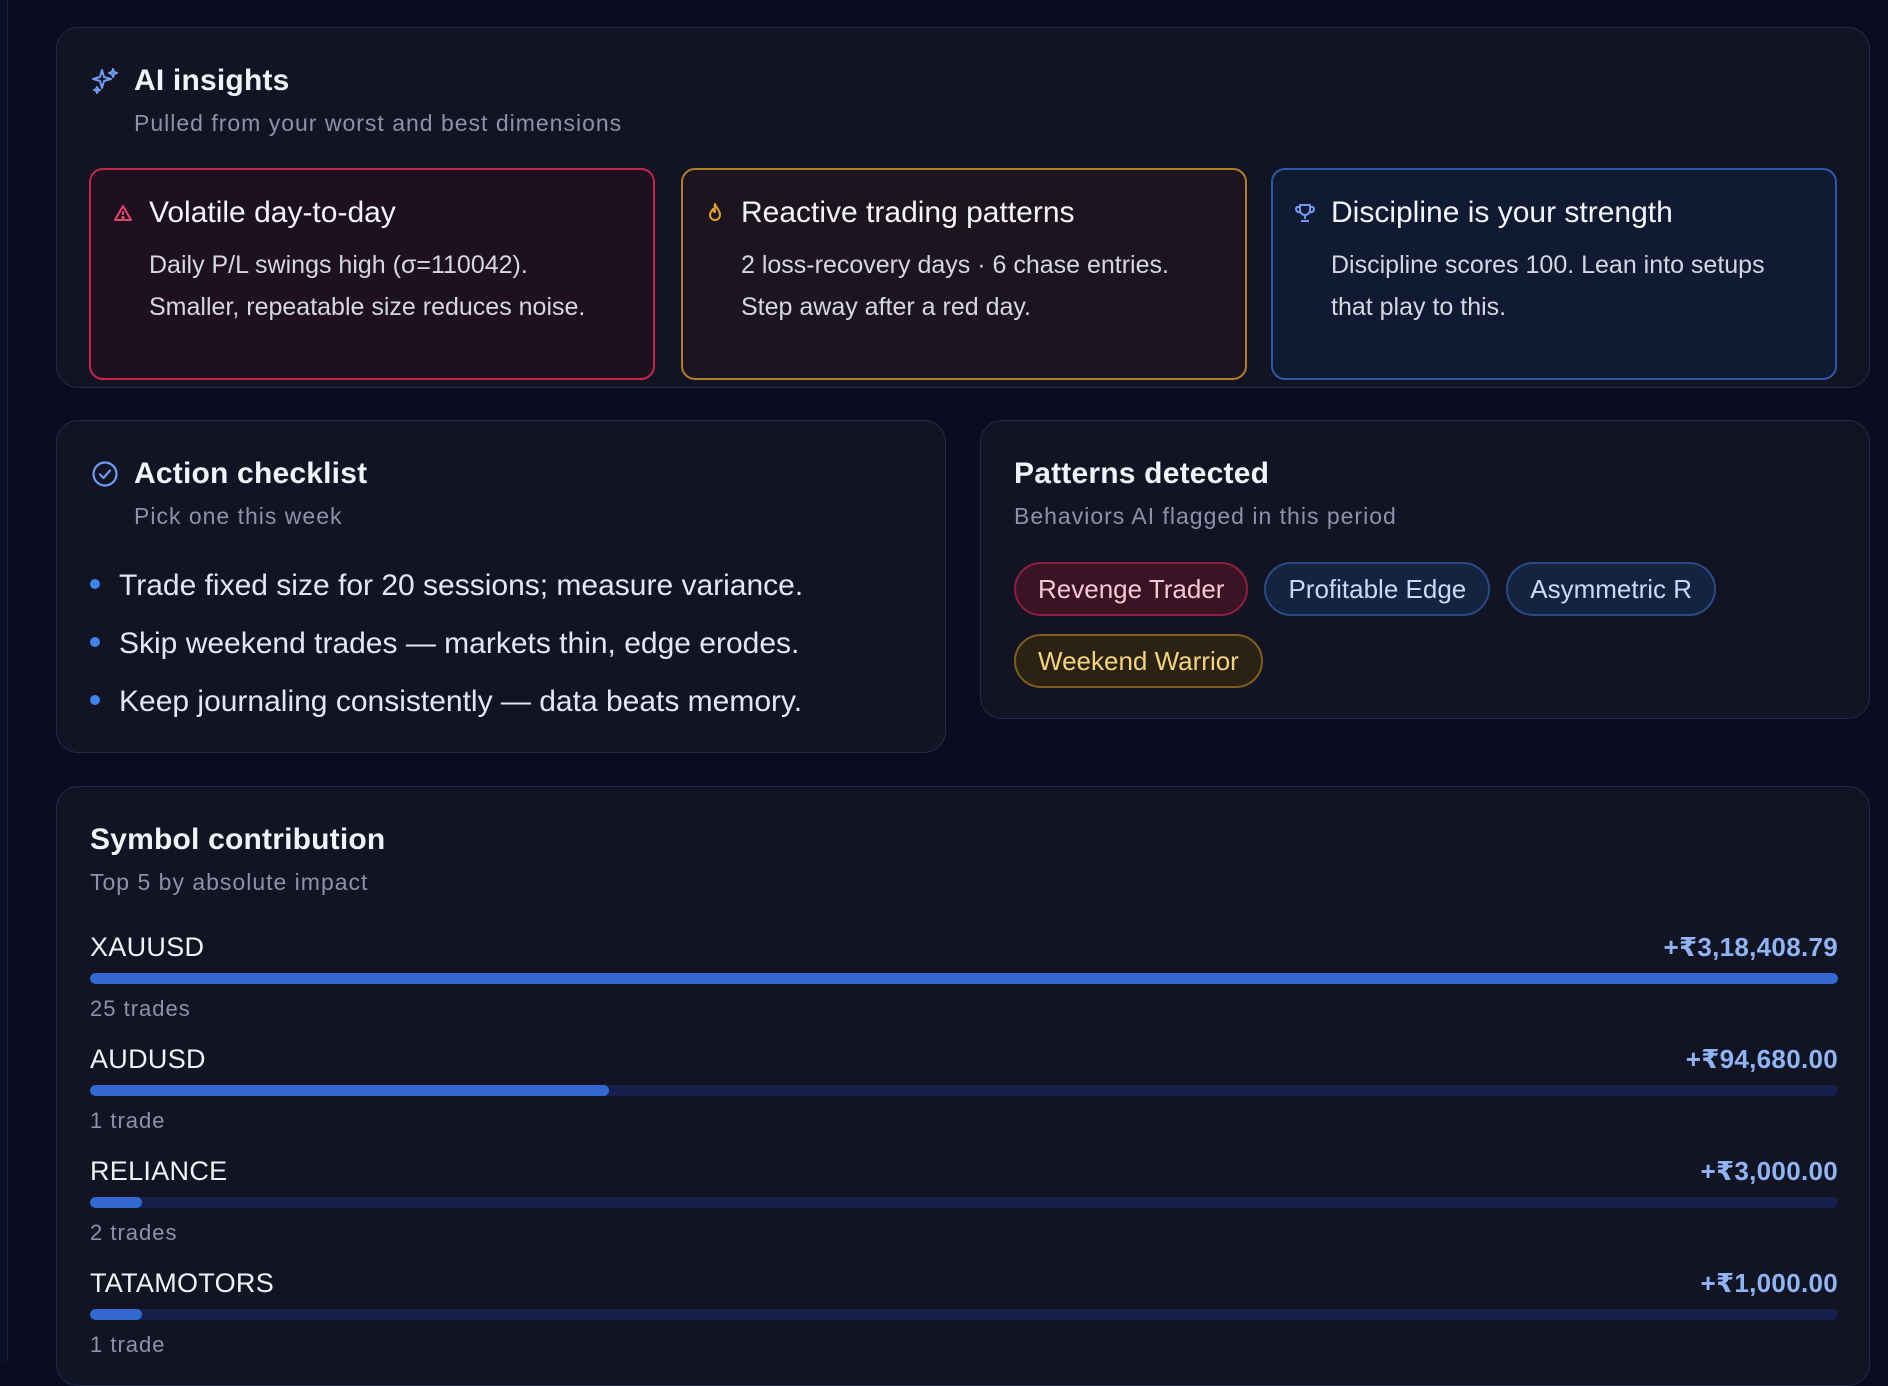 Image resolution: width=1888 pixels, height=1386 pixels. I want to click on insight-text: Smaller, repeatable size reduces noise., so click(367, 307).